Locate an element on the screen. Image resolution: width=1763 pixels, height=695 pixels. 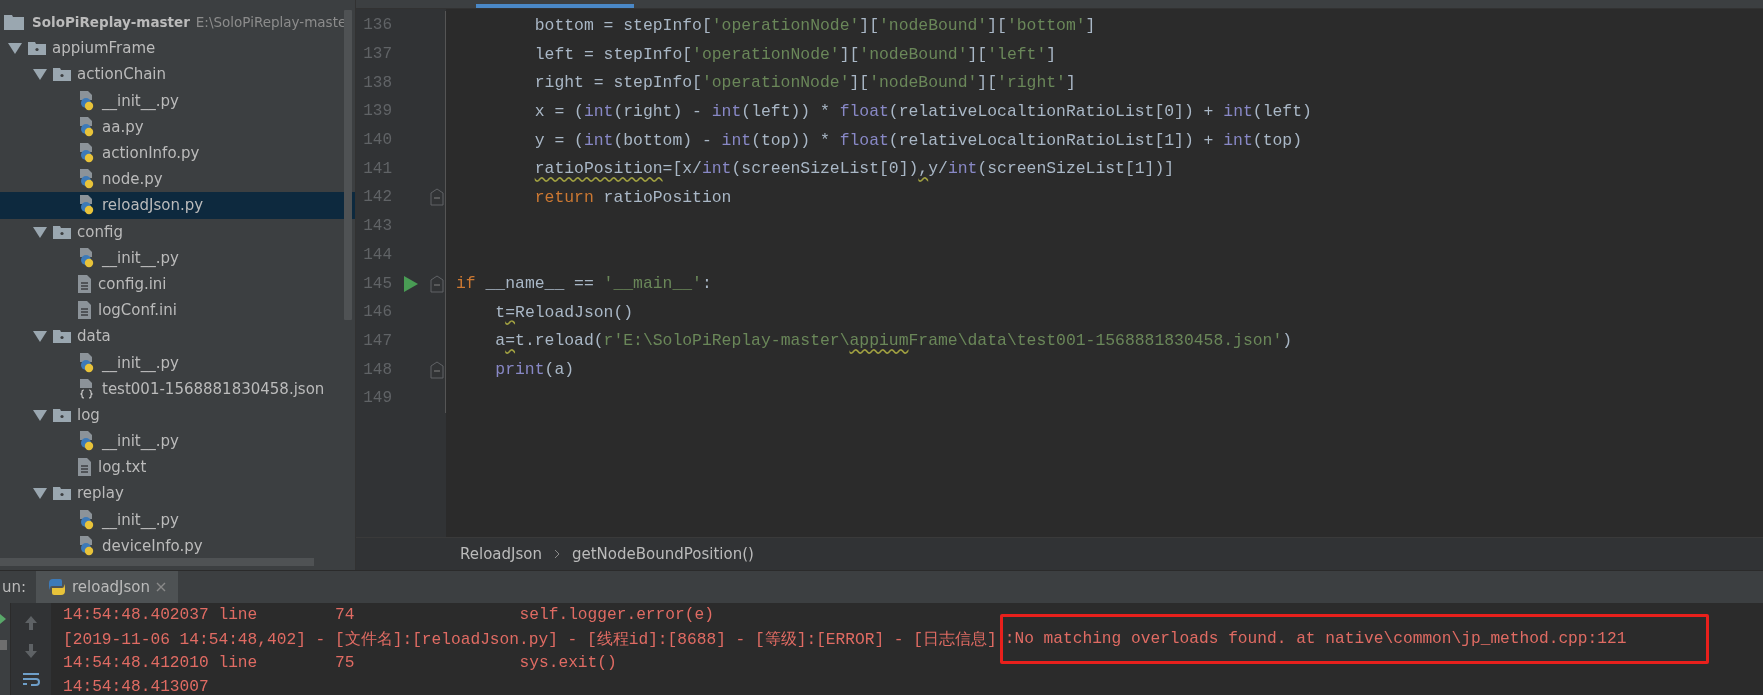
log-text: [2019-11-06 14:54:48,402] - [文件名]:[reloadJson.py] - [线程id]:[8688] - [等级]:[ERROR] - [日志信息] is located at coordinates (530, 639).